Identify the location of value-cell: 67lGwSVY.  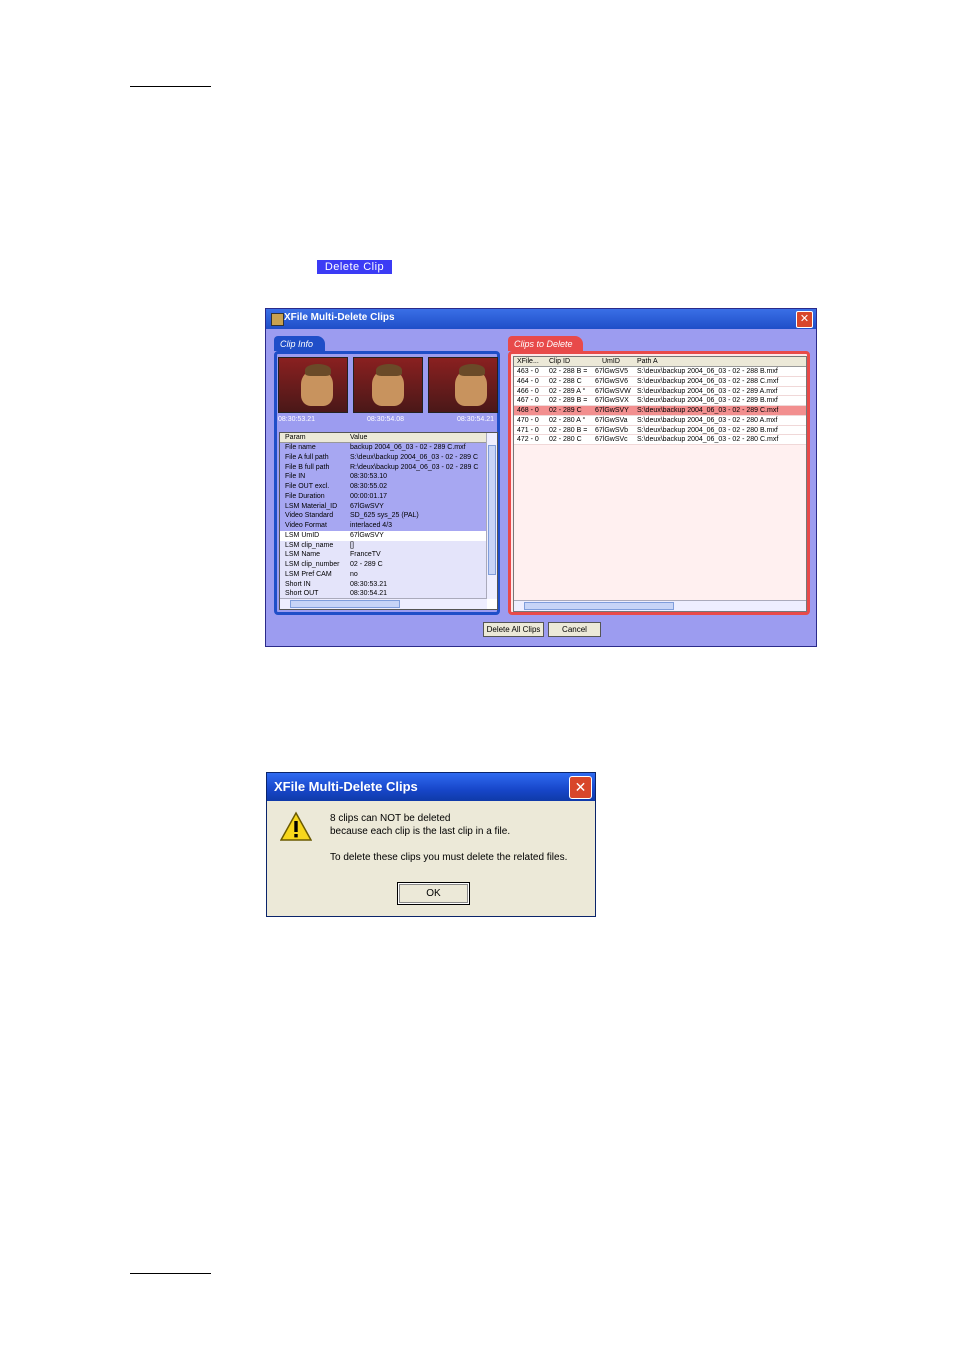
(367, 506).